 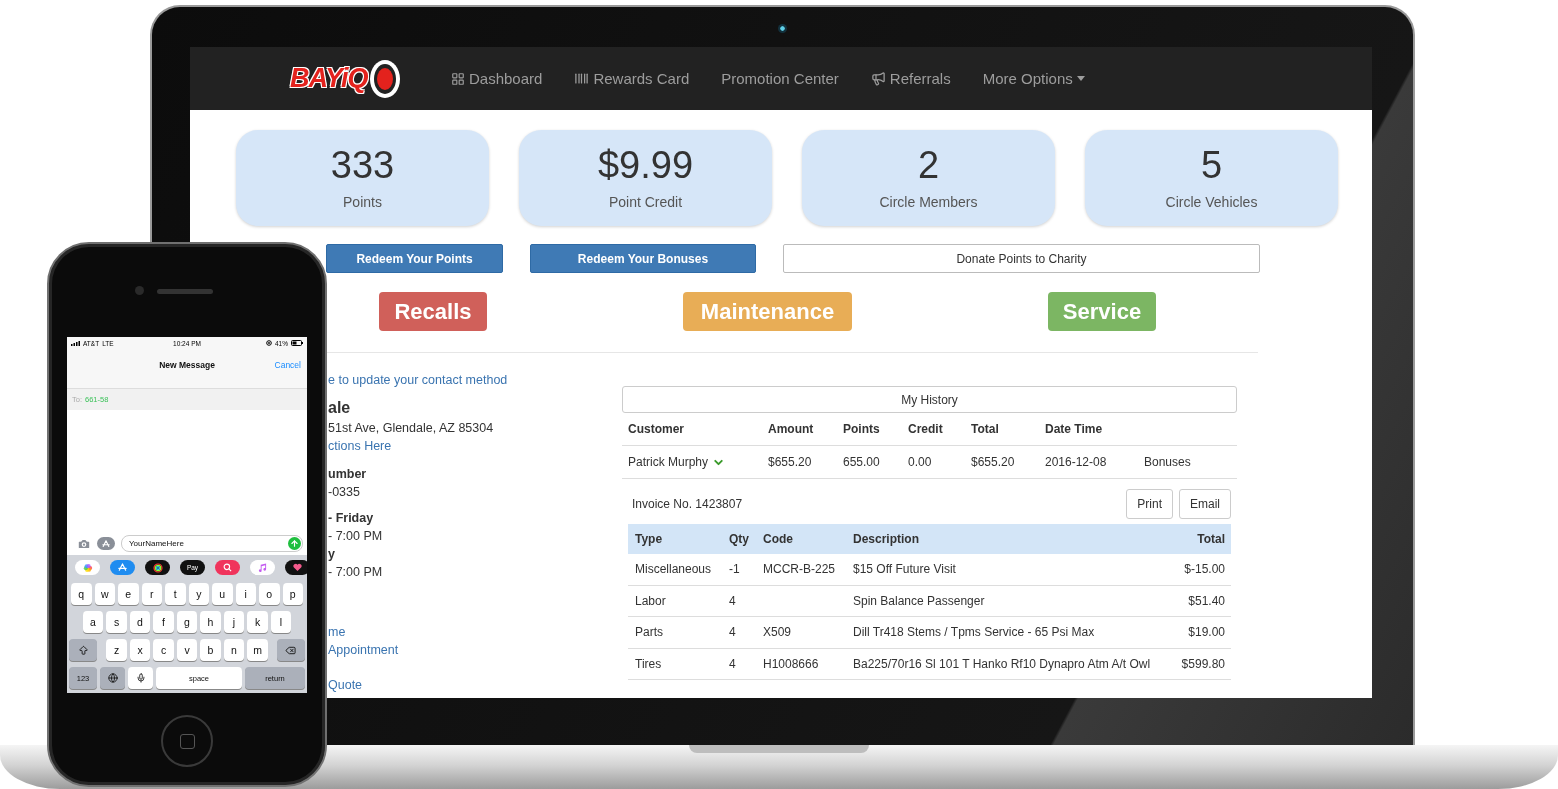 What do you see at coordinates (116, 622) in the screenshot?
I see `keyboard-key: s` at bounding box center [116, 622].